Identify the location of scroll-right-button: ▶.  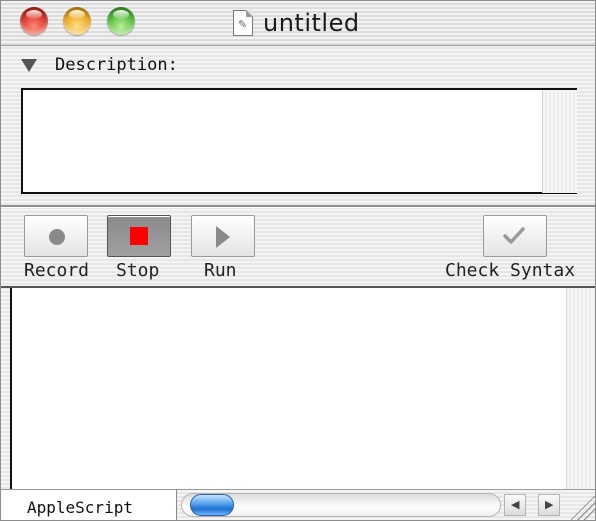
(549, 505).